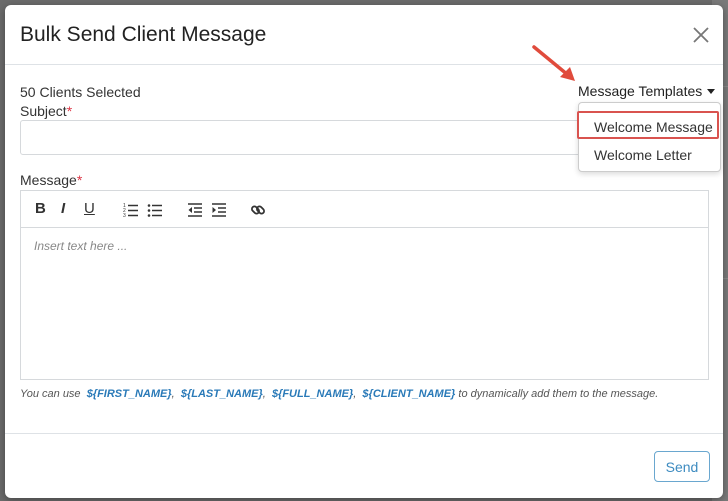 The width and height of the screenshot is (728, 501). I want to click on indent-icon, so click(219, 210).